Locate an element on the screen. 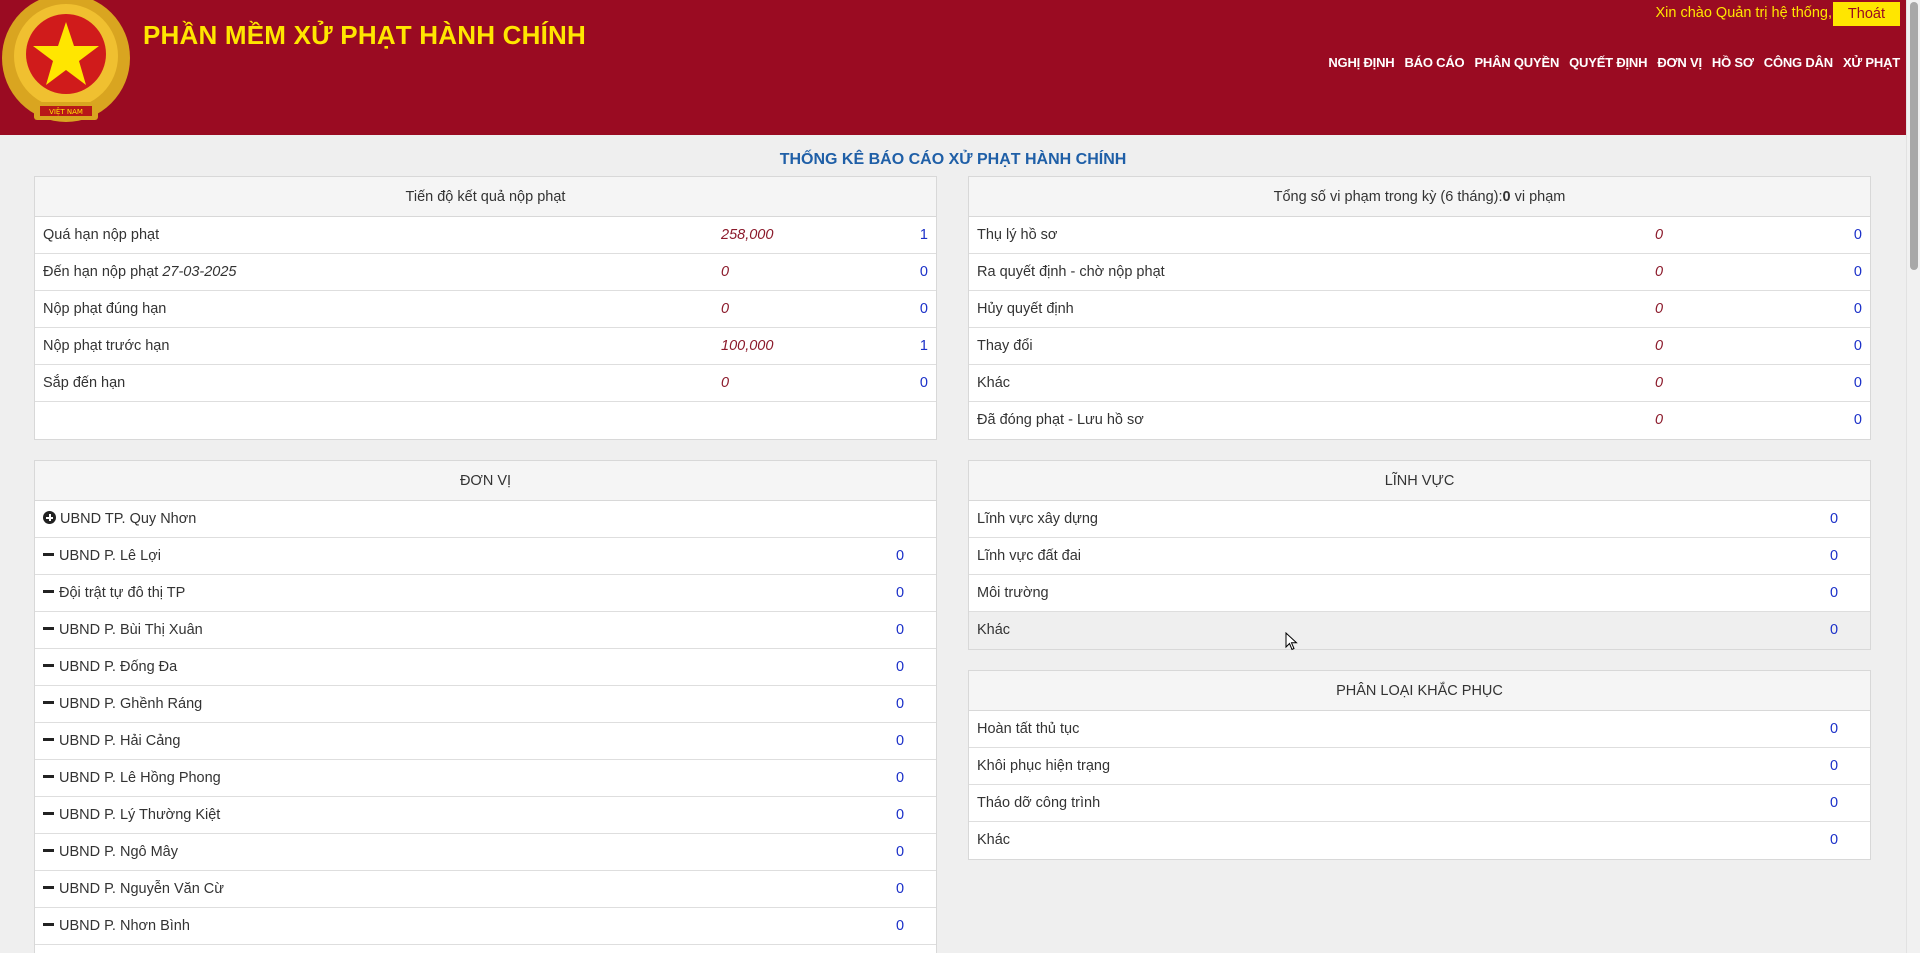  row-label: Sắp đến hạn is located at coordinates (84, 383).